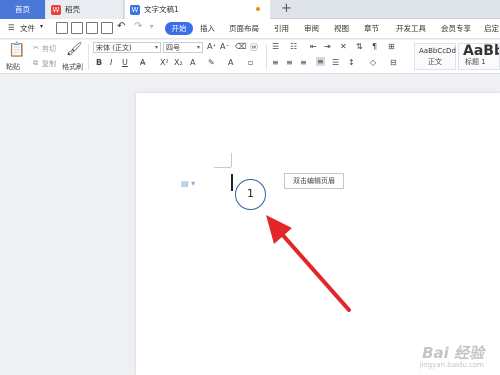 Image resolution: width=500 pixels, height=375 pixels. What do you see at coordinates (453, 353) in the screenshot?
I see `watermark-brand: Bai 经验` at bounding box center [453, 353].